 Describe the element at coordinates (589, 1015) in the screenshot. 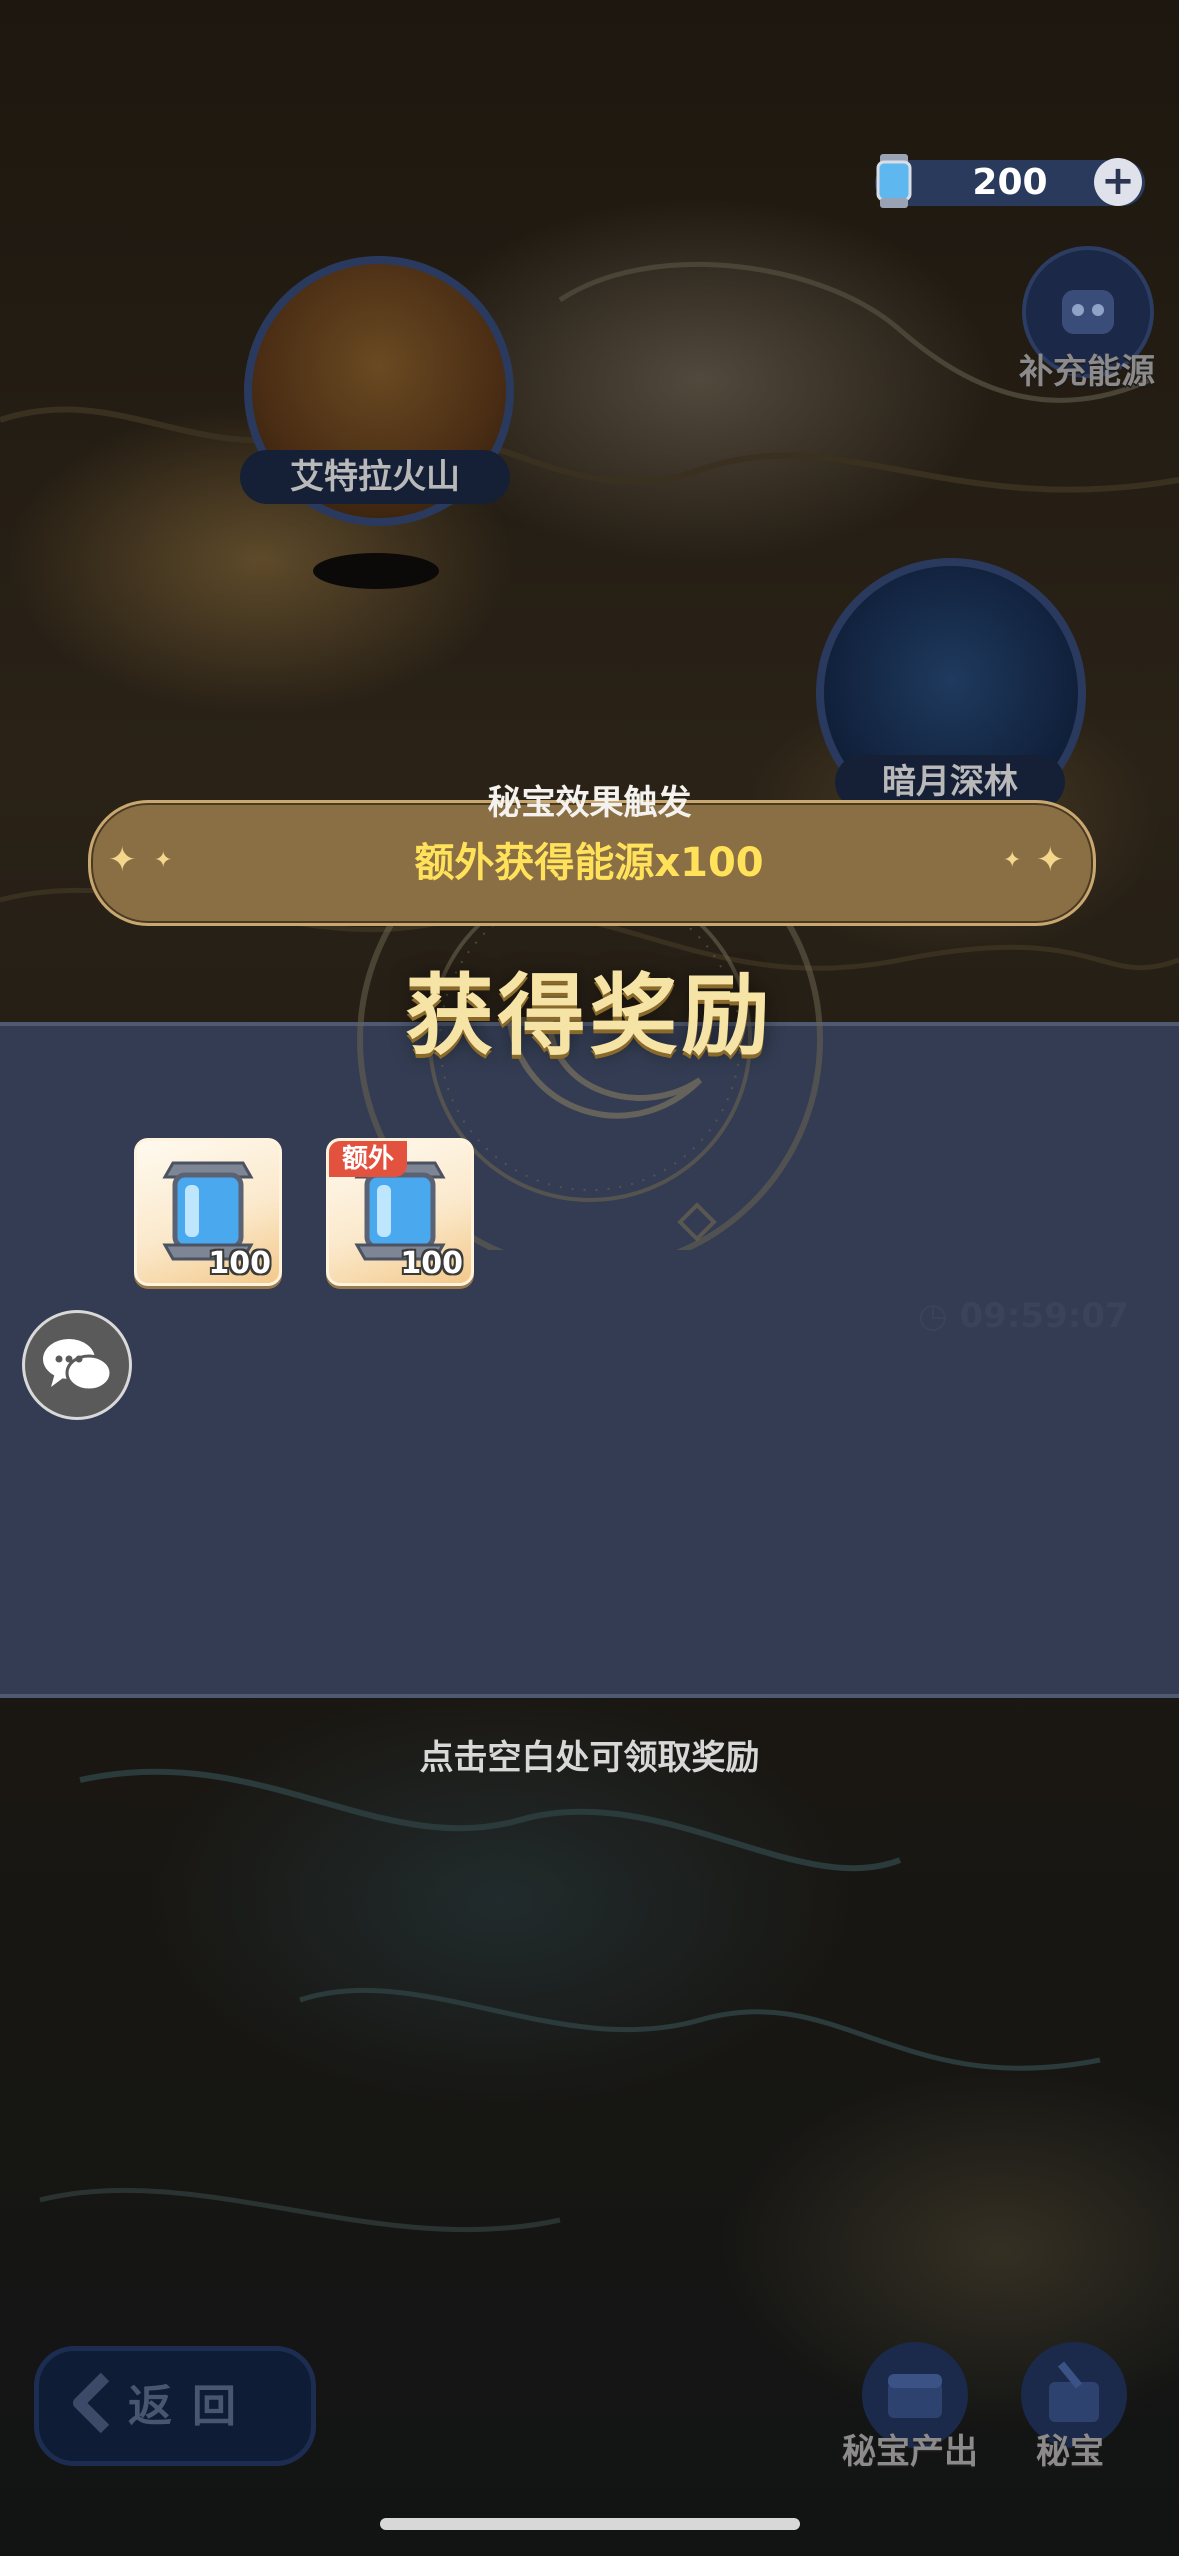

I see `reward-title: 获得奖励` at that location.